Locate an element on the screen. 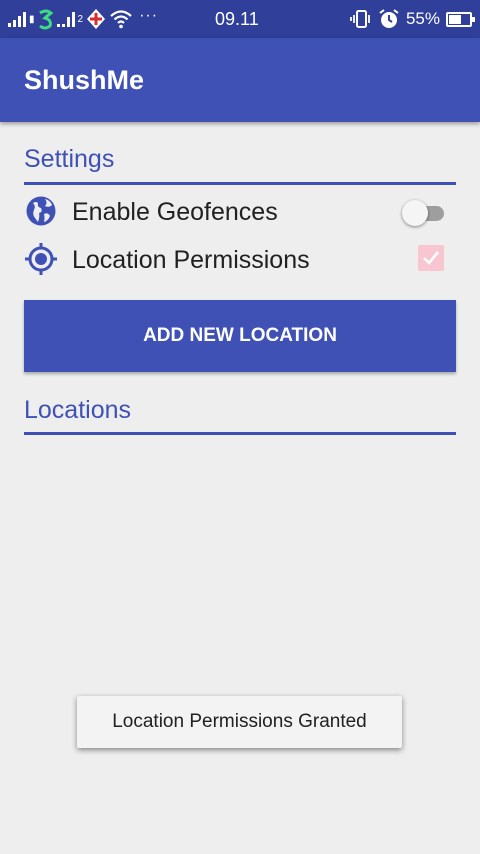 The height and width of the screenshot is (854, 480). checkmark-icon is located at coordinates (431, 258).